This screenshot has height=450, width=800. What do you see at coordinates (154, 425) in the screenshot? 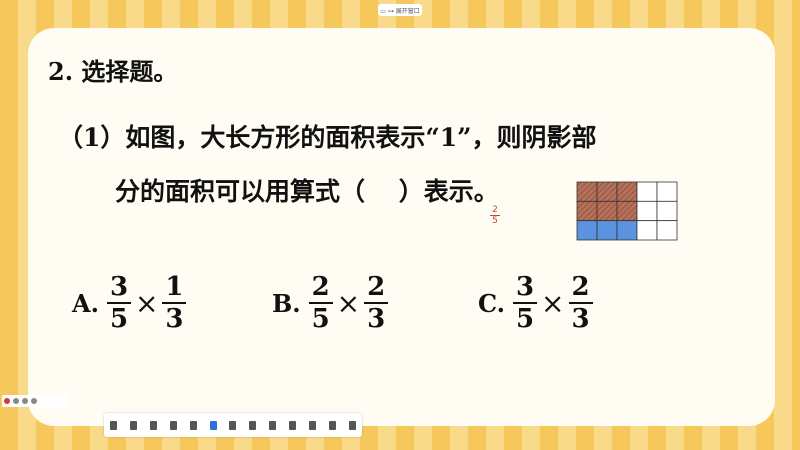
I see `pen-icon` at bounding box center [154, 425].